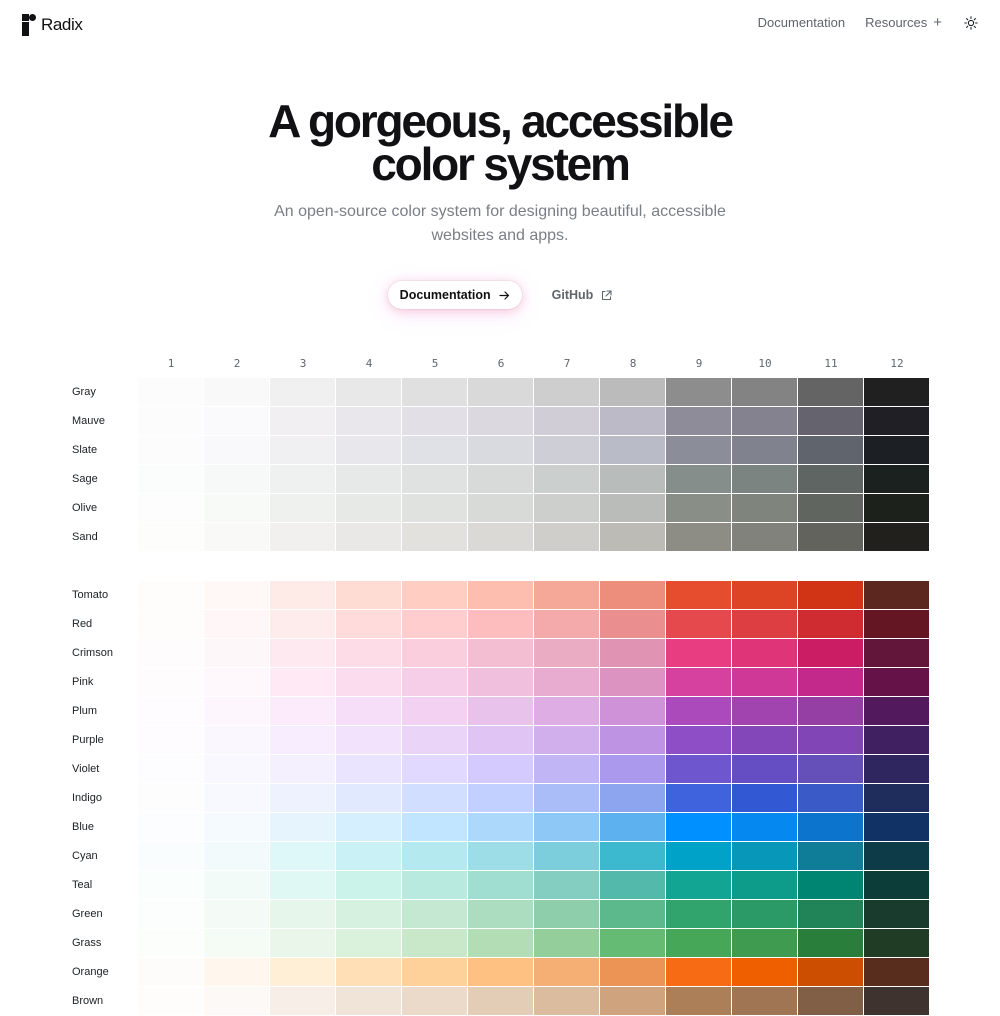 This screenshot has width=1000, height=1016. Describe the element at coordinates (52, 25) in the screenshot. I see `logo: Radix` at that location.